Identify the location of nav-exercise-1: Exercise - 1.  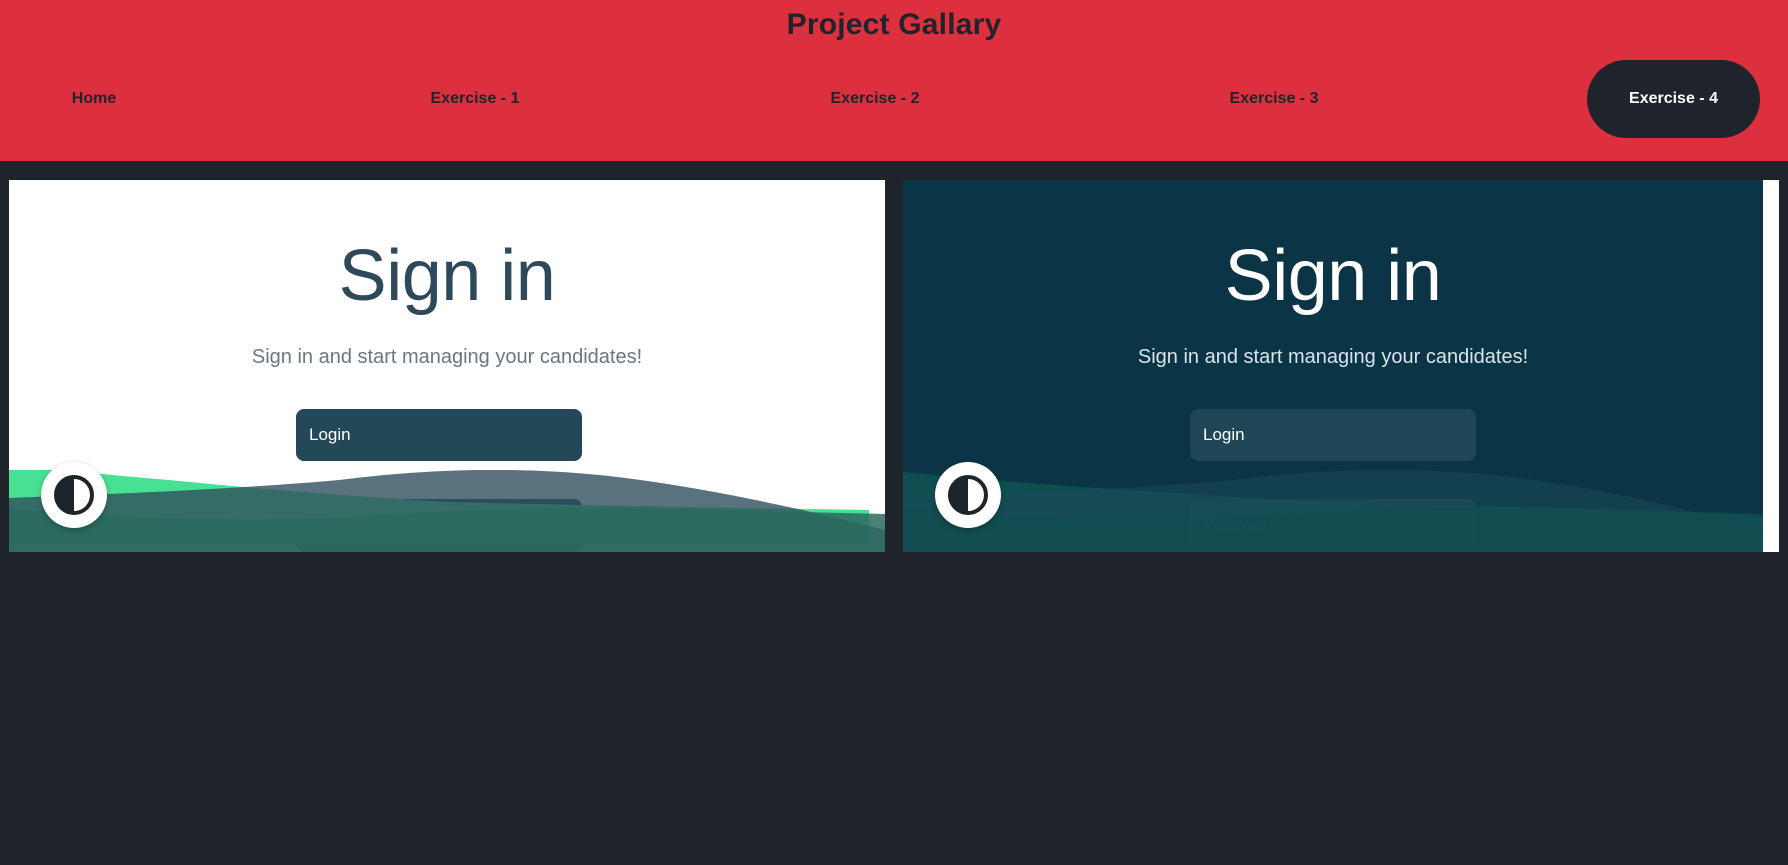
(475, 99).